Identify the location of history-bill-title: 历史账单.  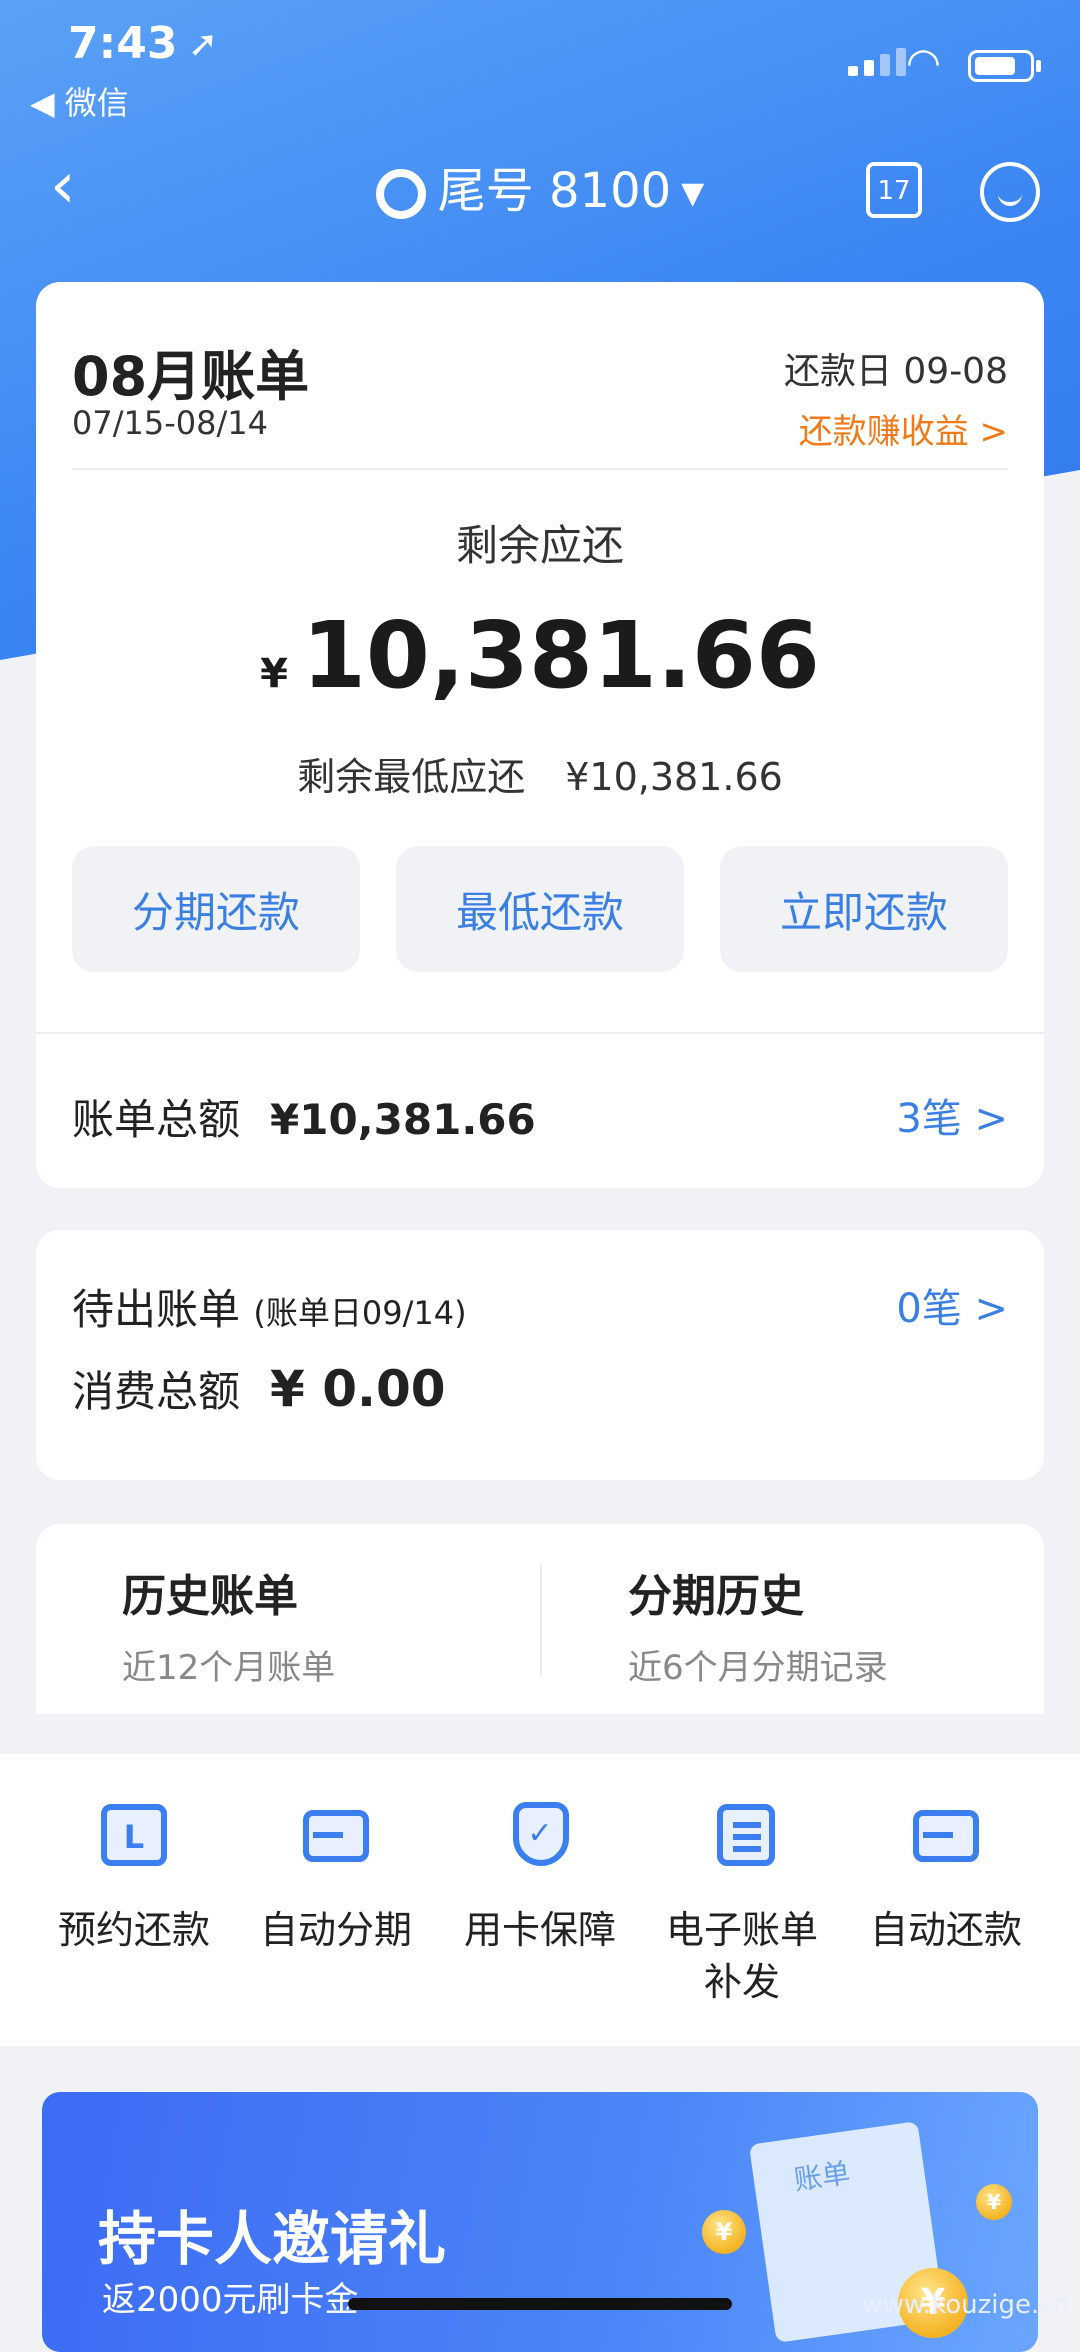
(210, 1596).